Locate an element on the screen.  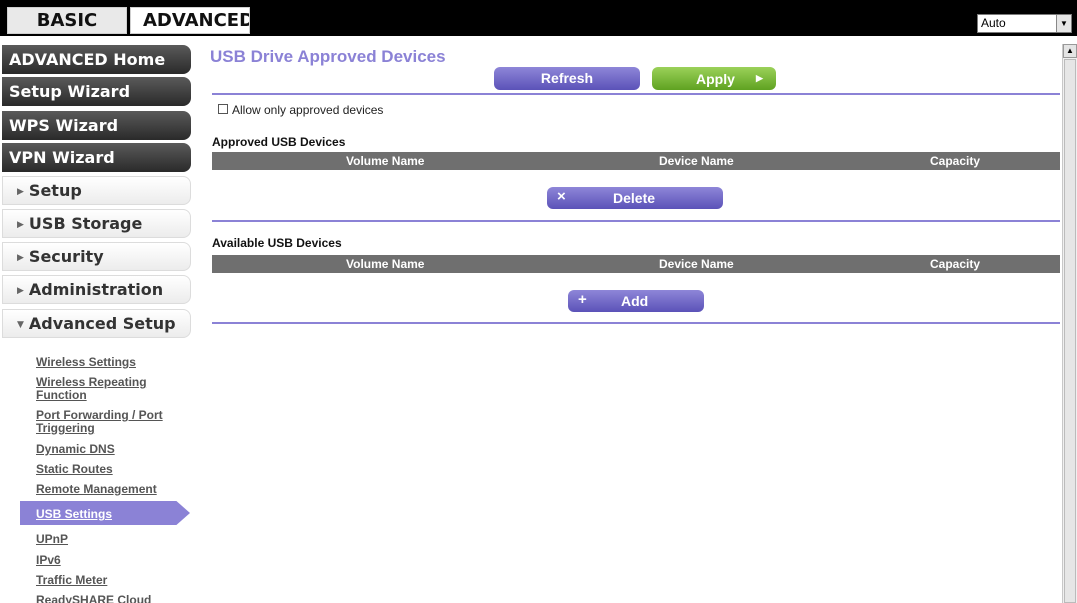
allow-approved-checkbox is located at coordinates (223, 109).